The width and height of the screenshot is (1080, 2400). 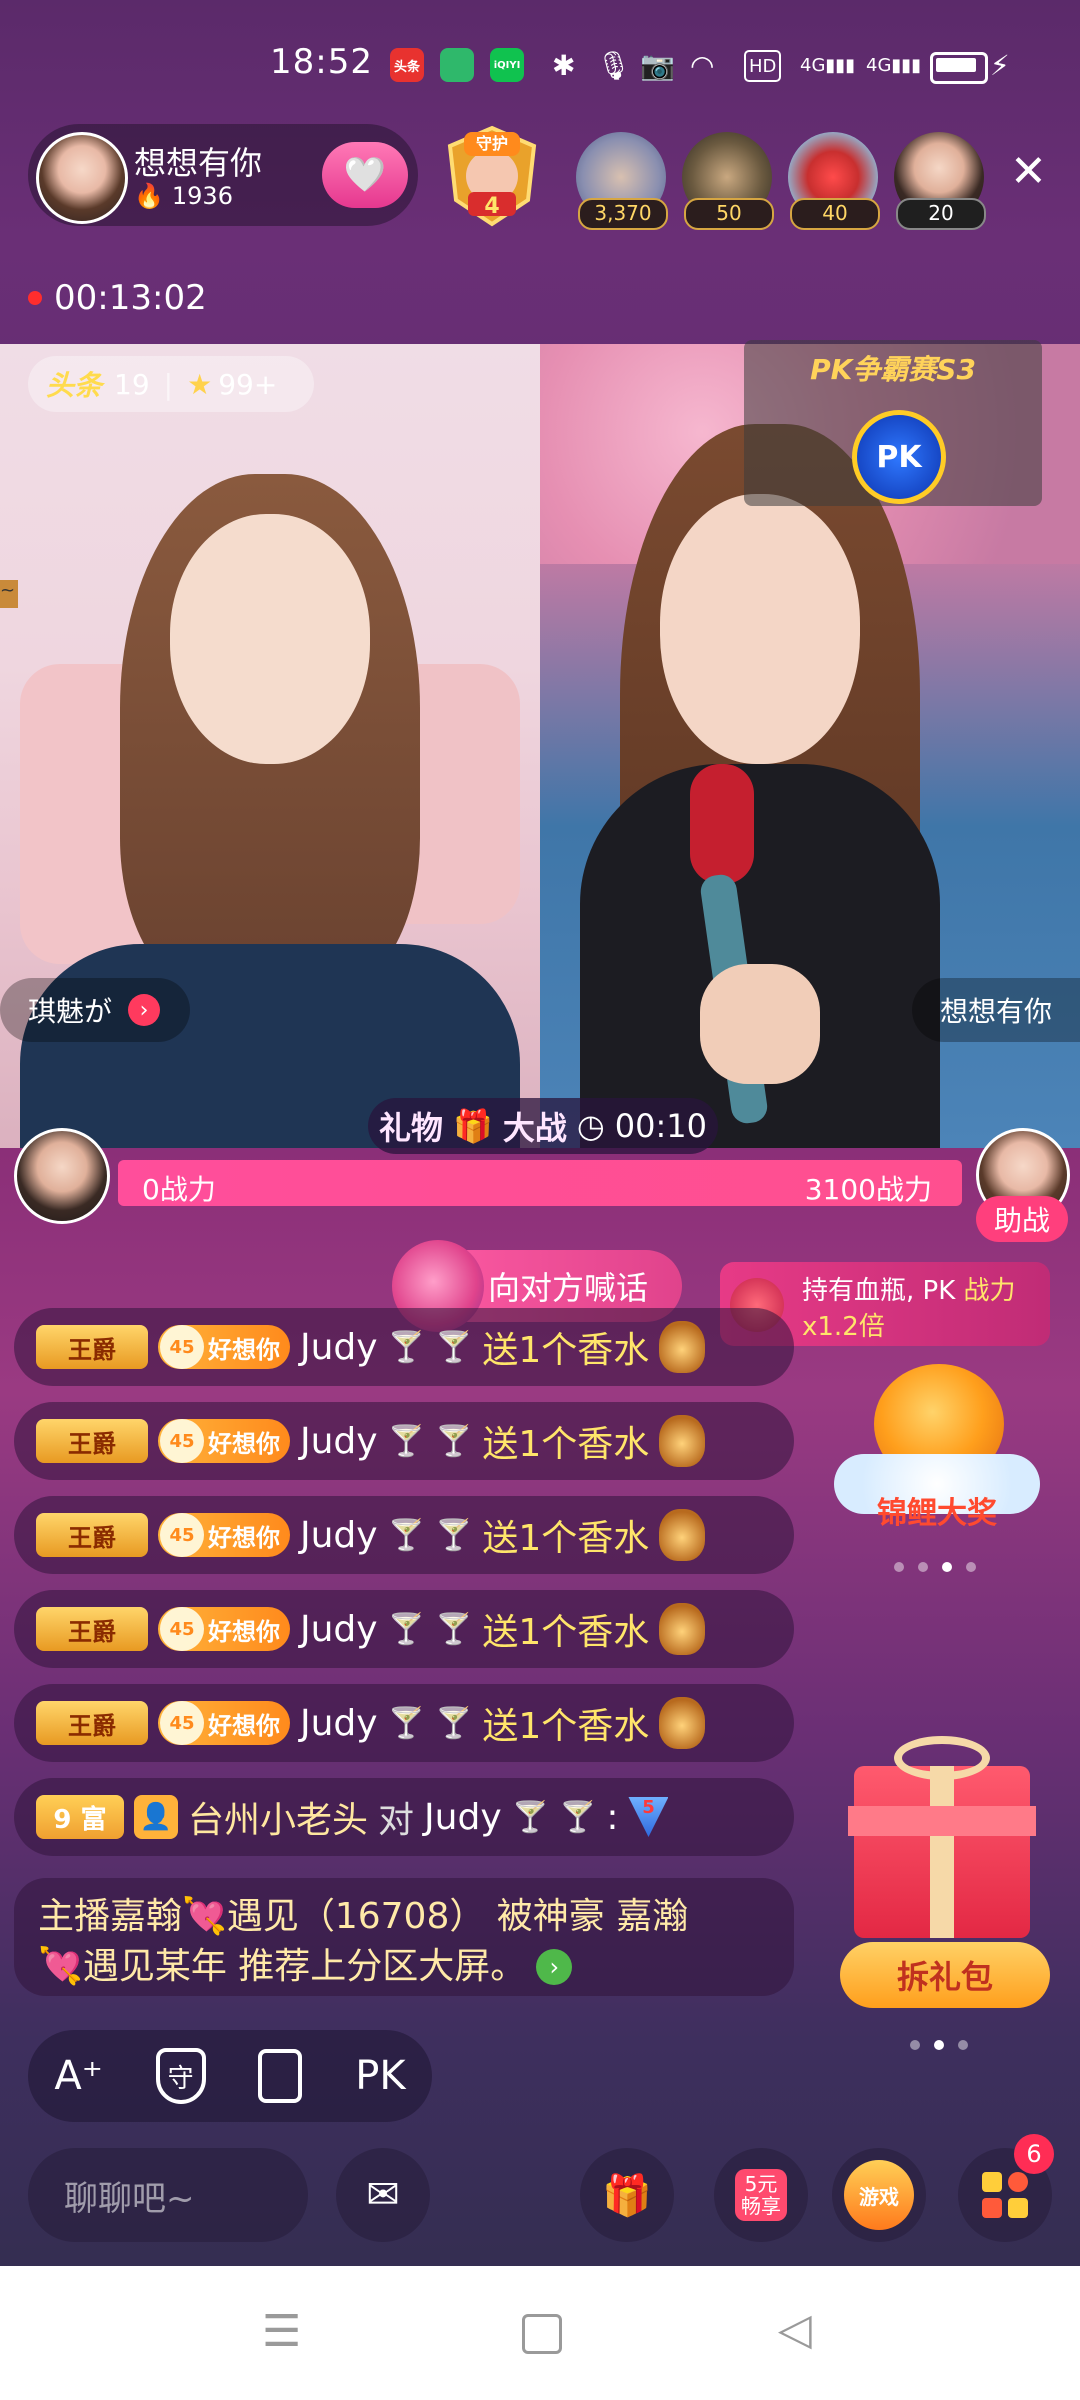 What do you see at coordinates (1022, 1219) in the screenshot?
I see `assist-button: 助战` at bounding box center [1022, 1219].